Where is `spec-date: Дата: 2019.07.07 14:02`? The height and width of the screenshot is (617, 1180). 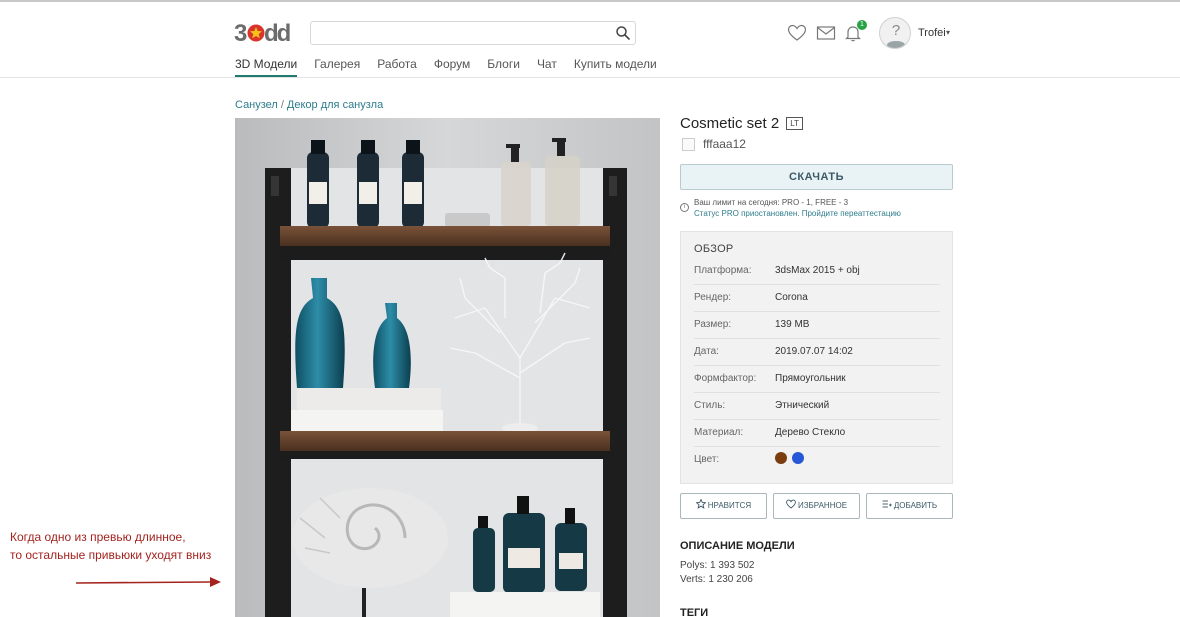
spec-date: Дата: 2019.07.07 14:02 is located at coordinates (817, 352).